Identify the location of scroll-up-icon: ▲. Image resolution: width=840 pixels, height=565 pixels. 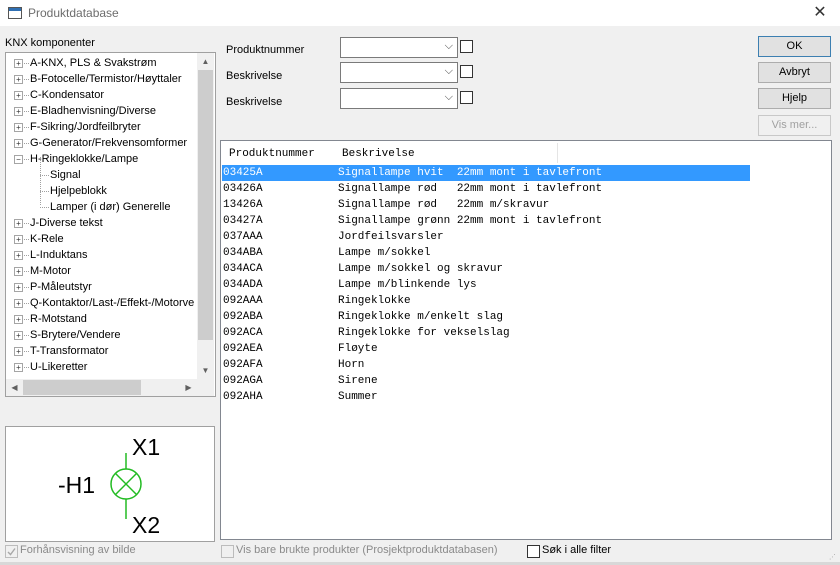
(205, 61).